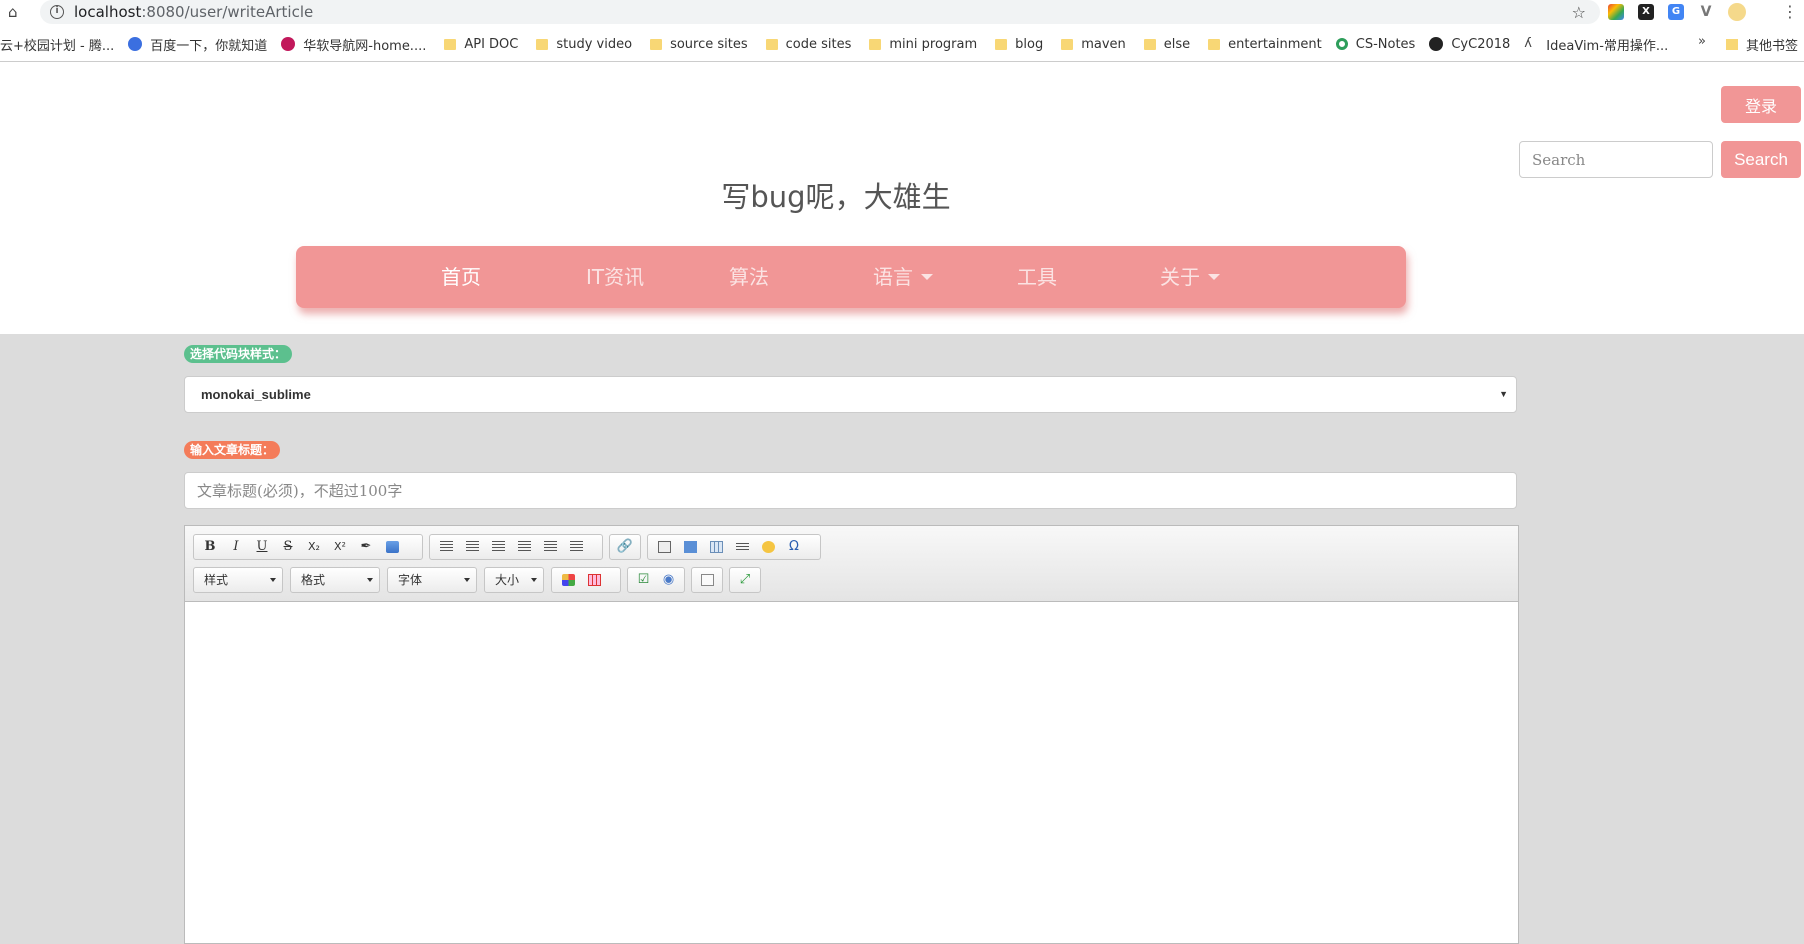  Describe the element at coordinates (582, 44) in the screenshot. I see `bookmark-folder: study video` at that location.